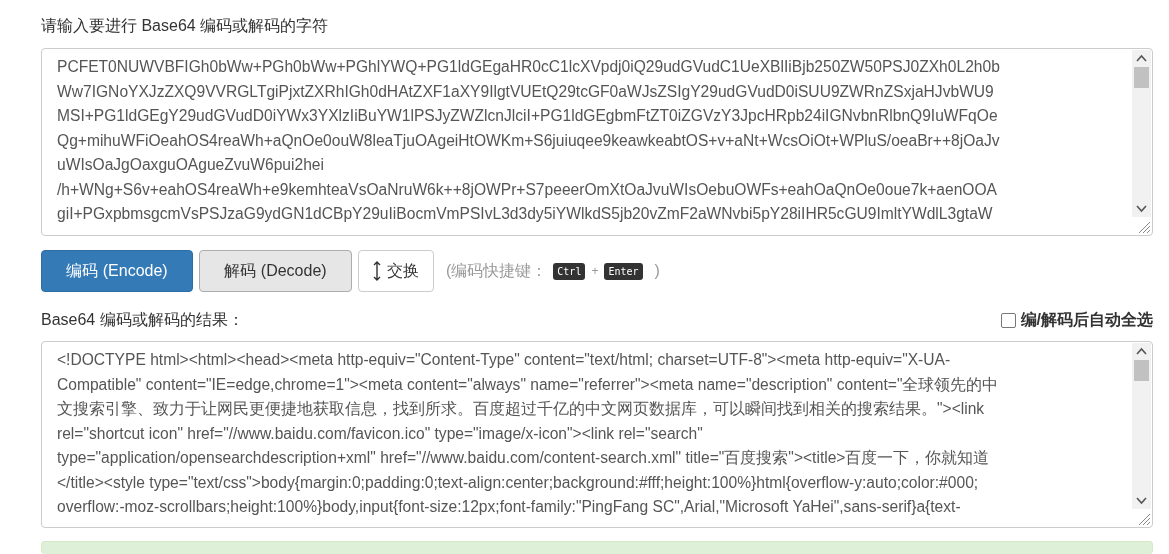 The image size is (1169, 554). I want to click on up-down-arrow-icon, so click(377, 271).